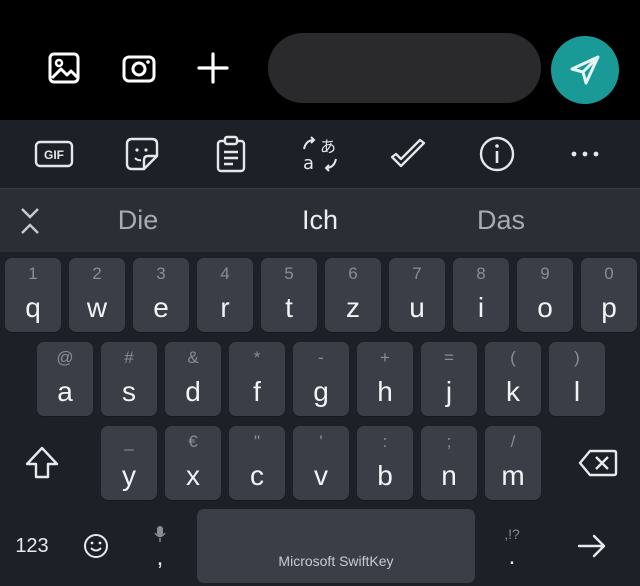  I want to click on backspace-key, so click(598, 463).